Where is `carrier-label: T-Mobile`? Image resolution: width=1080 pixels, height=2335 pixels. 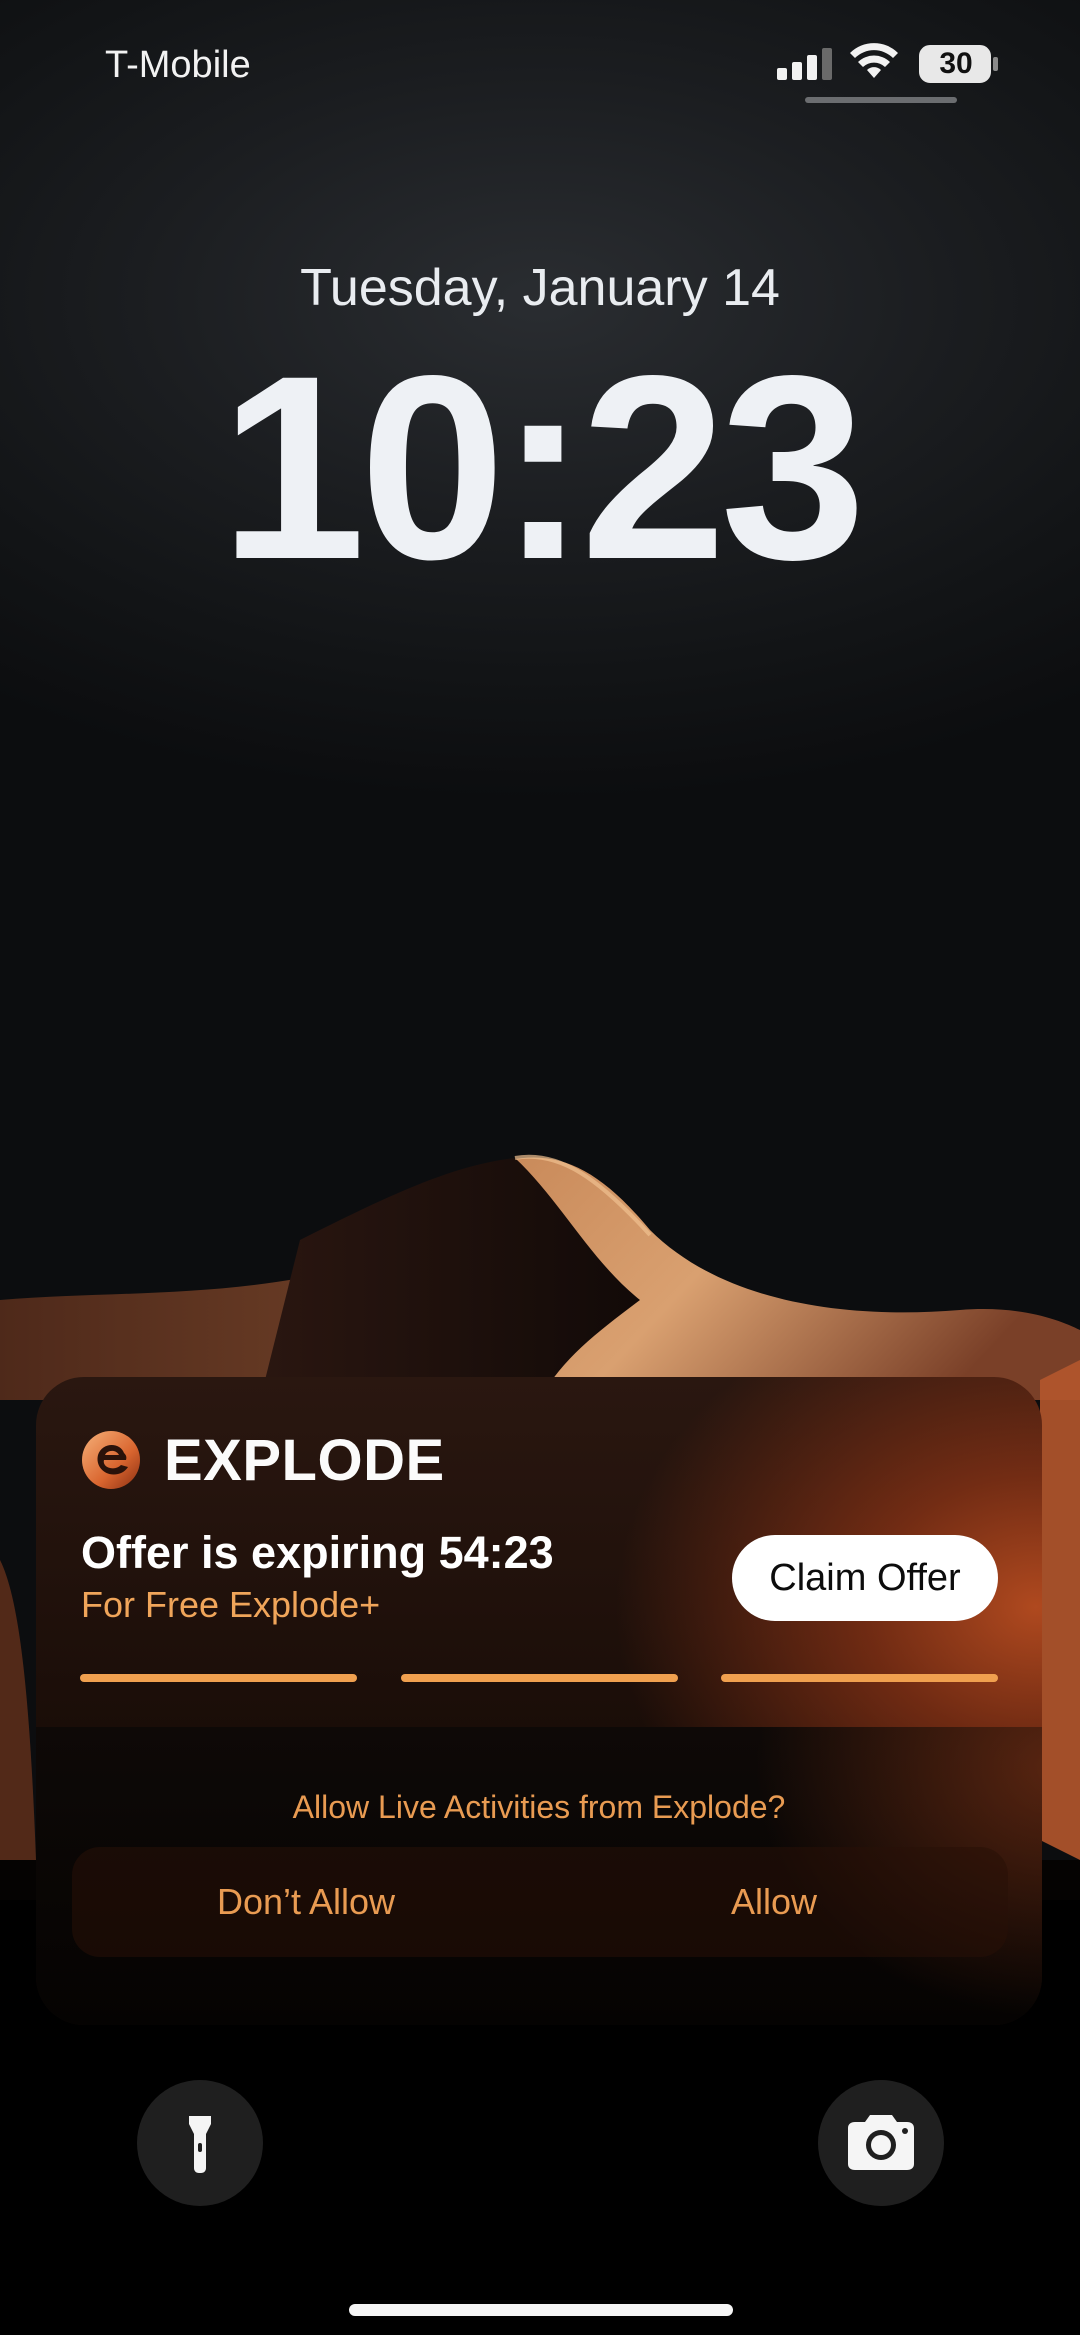
carrier-label: T-Mobile is located at coordinates (178, 65).